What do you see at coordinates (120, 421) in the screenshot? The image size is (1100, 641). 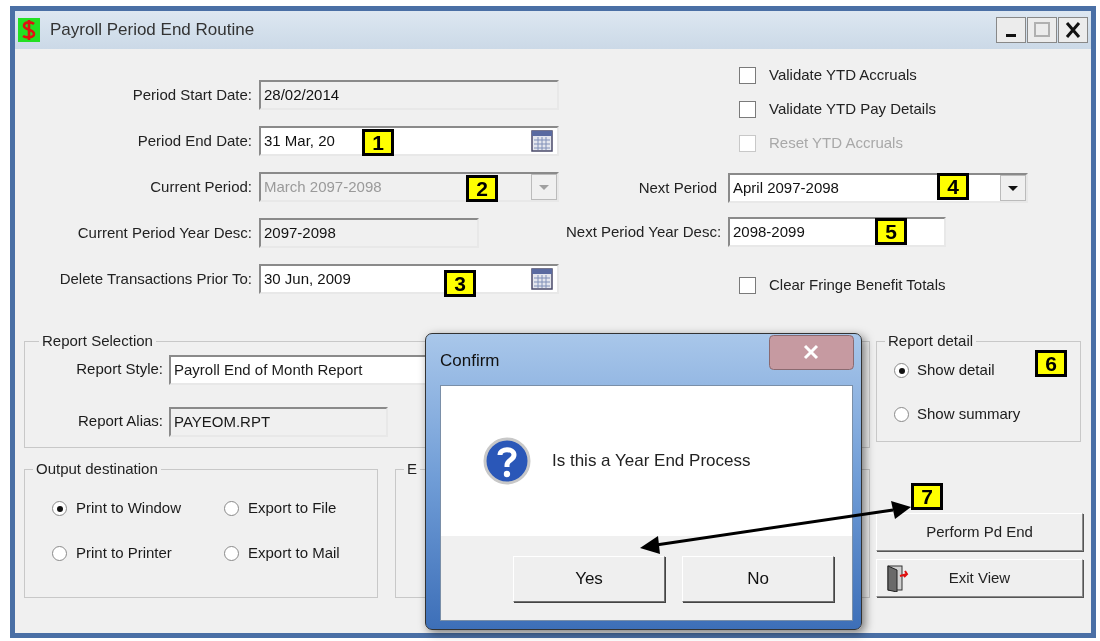 I see `field-label: Report Alias:` at bounding box center [120, 421].